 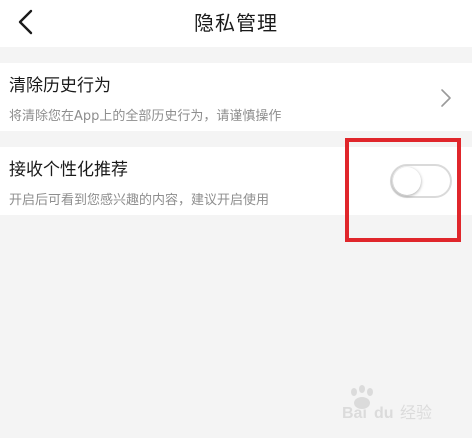 What do you see at coordinates (68, 170) in the screenshot?
I see `personalized-recommend-title: 接收个性化推荐` at bounding box center [68, 170].